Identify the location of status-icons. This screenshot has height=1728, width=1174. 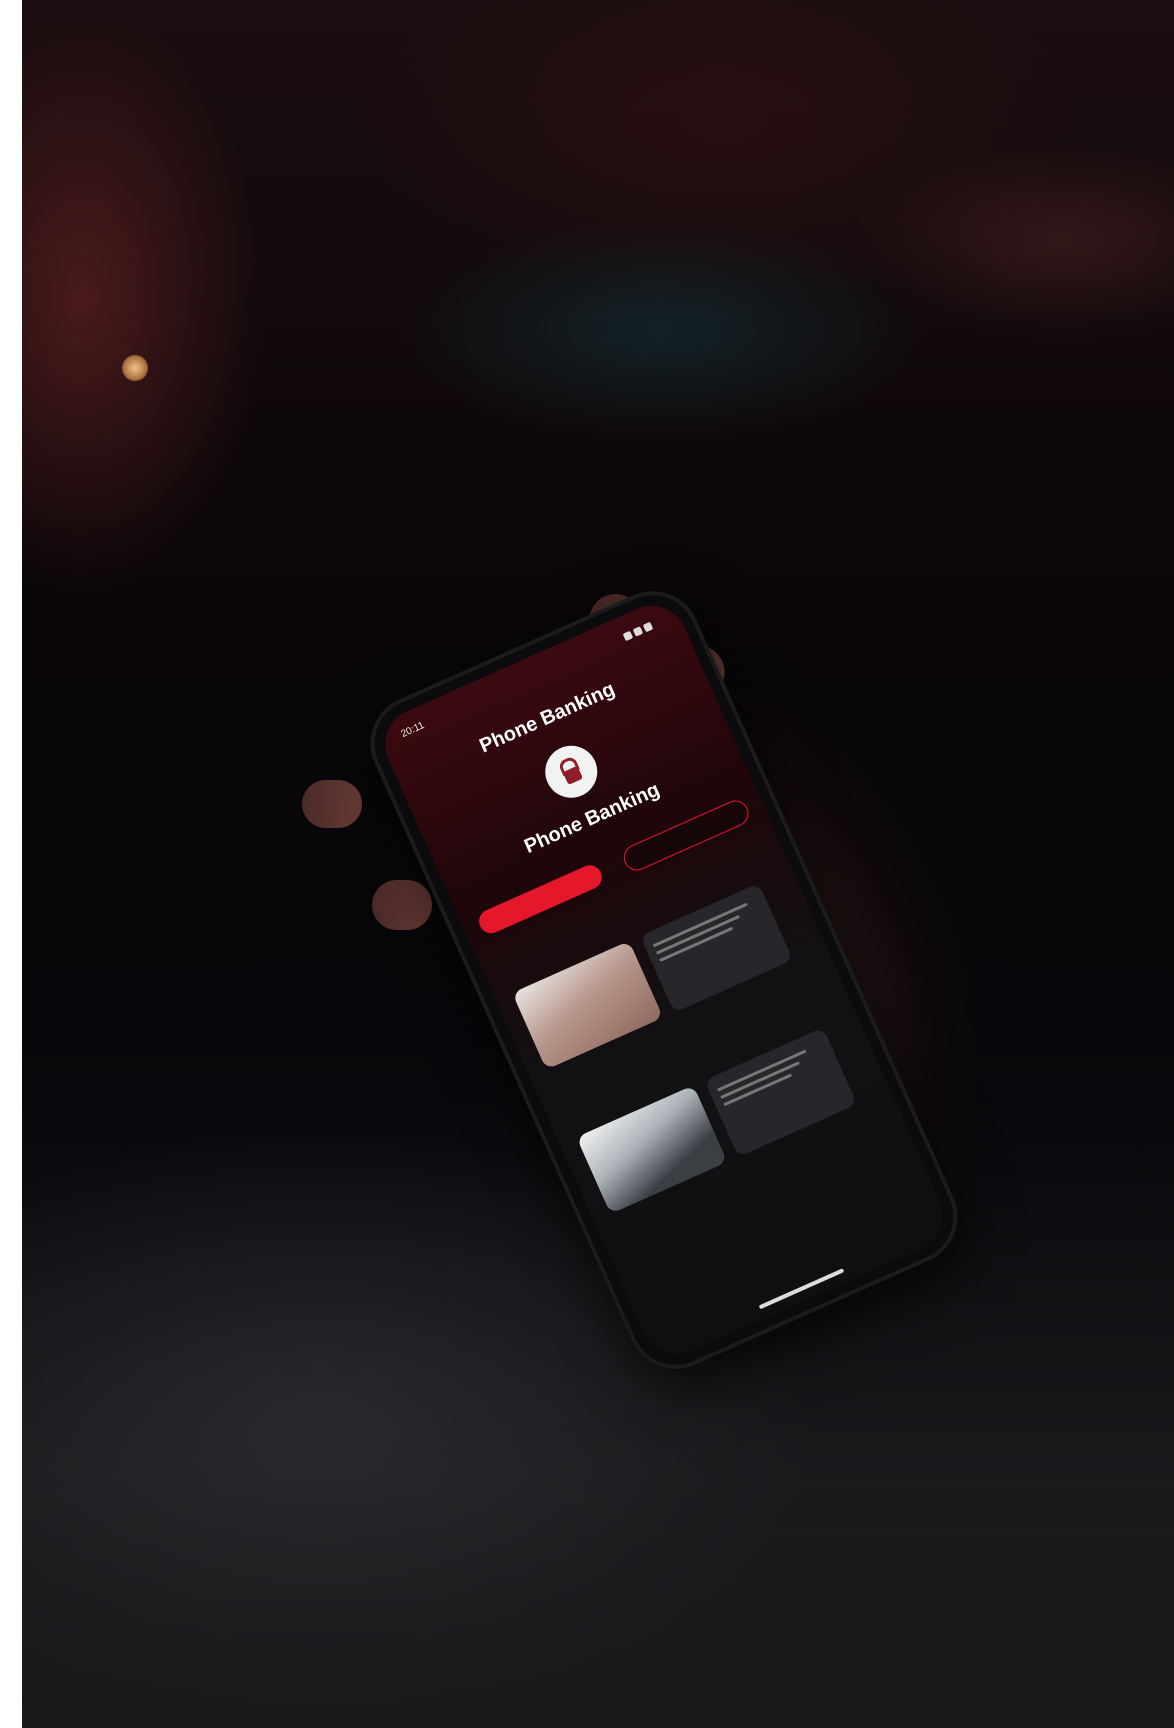
(640, 631).